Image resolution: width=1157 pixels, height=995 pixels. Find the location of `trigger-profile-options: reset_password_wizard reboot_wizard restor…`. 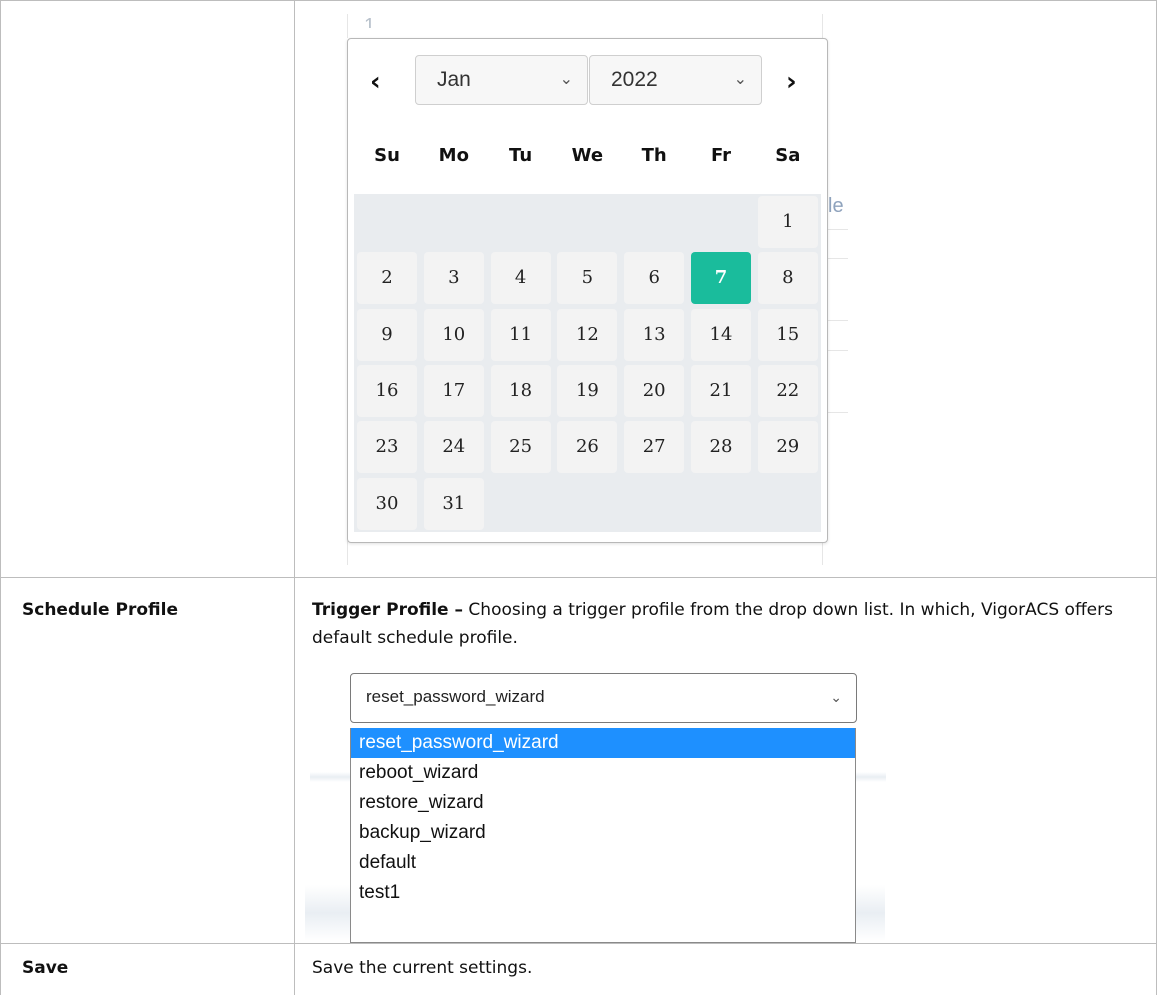

trigger-profile-options: reset_password_wizard reboot_wizard restor… is located at coordinates (603, 835).